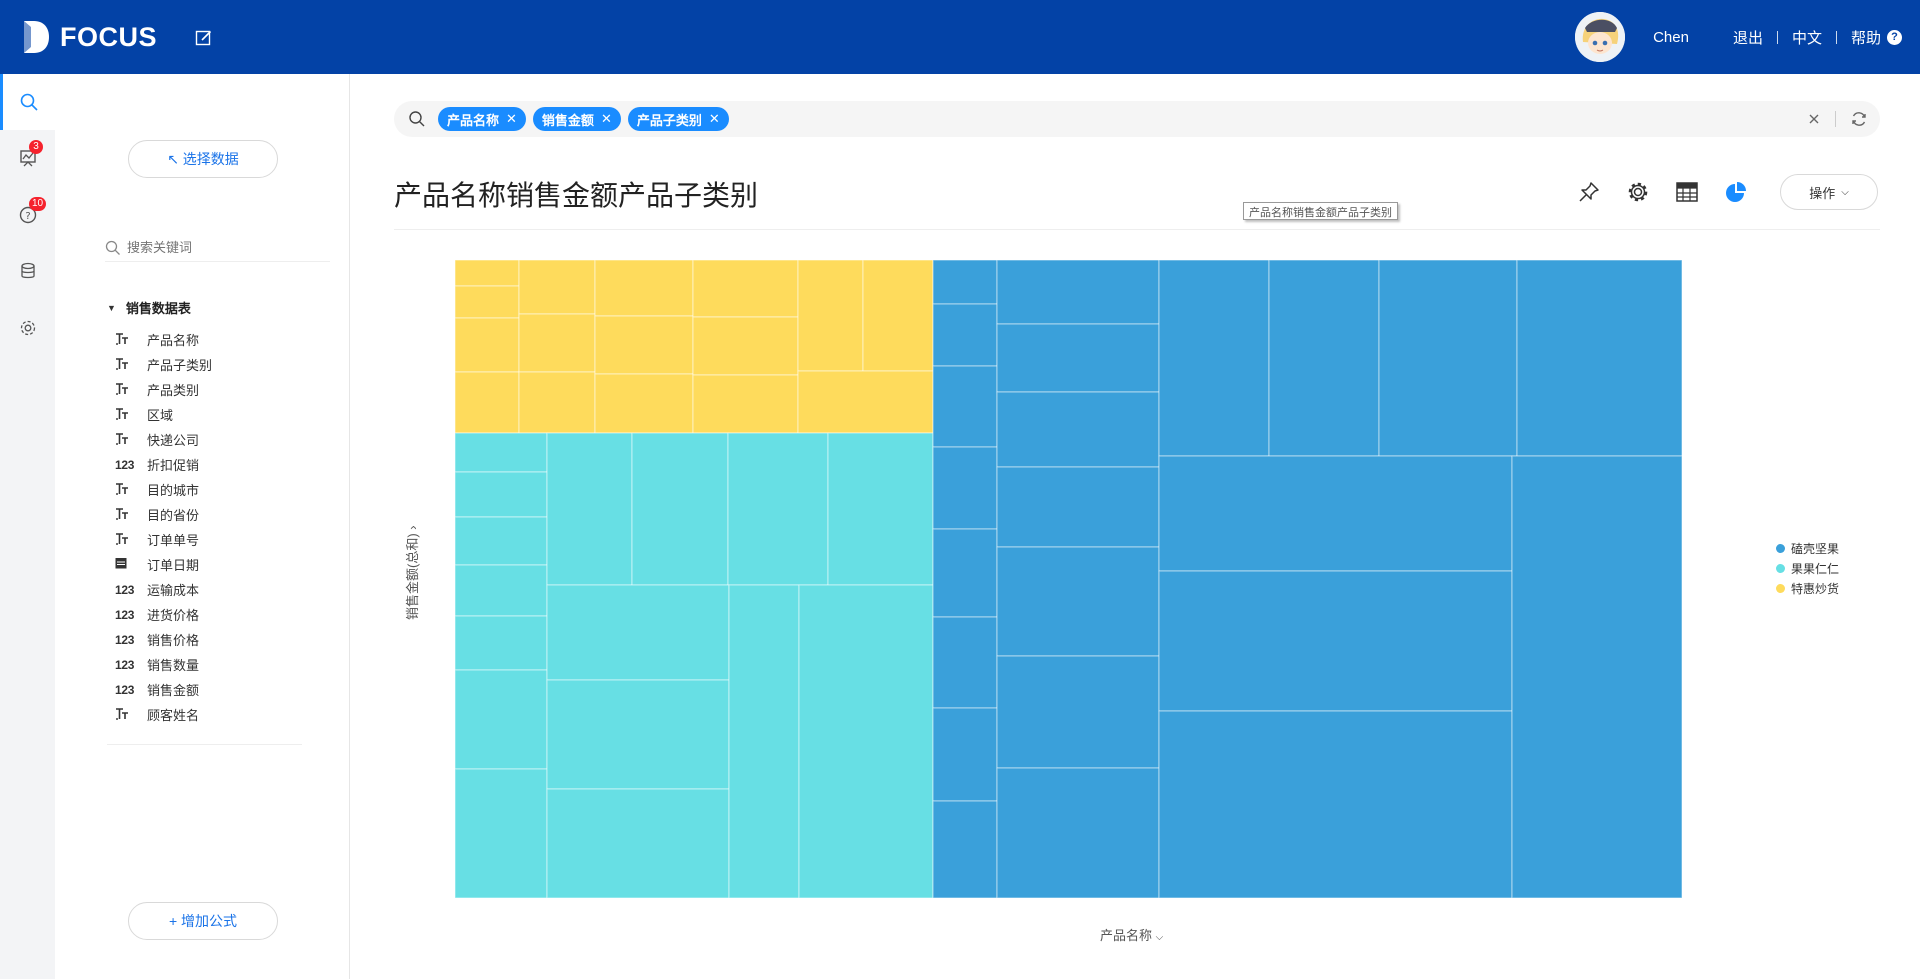  I want to click on field-item: 123 折扣促销, so click(230, 464).